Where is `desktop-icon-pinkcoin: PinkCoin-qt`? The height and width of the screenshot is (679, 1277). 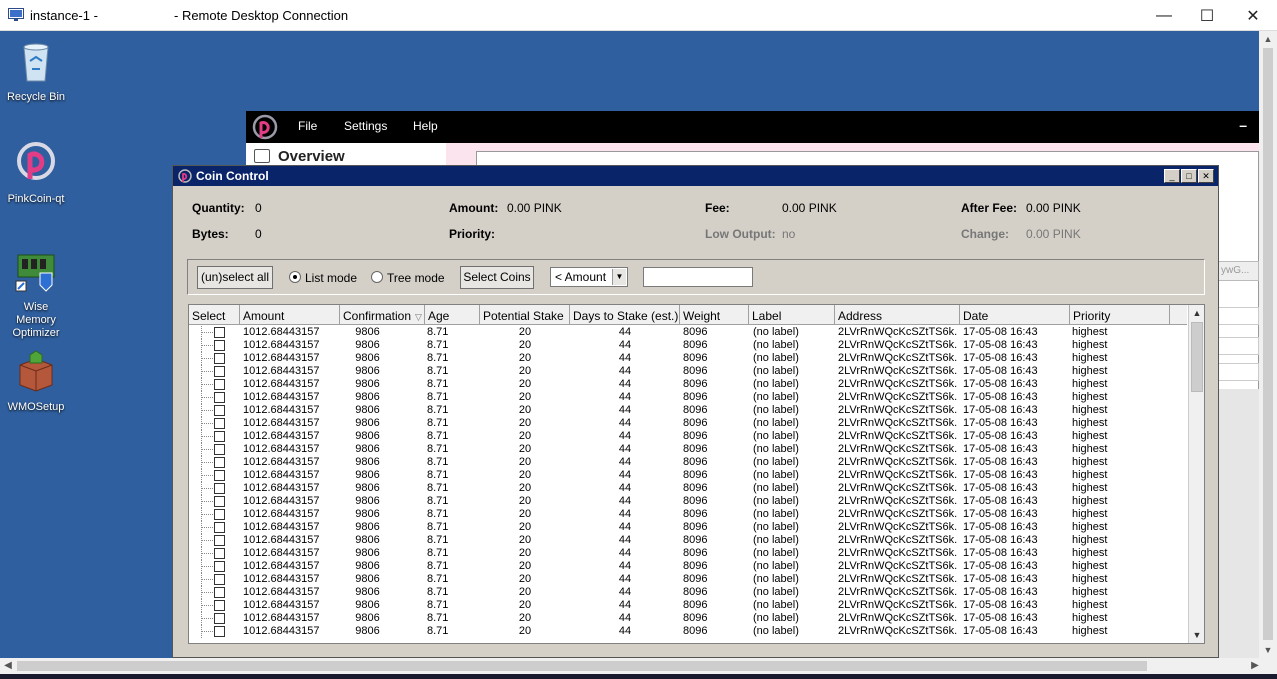 desktop-icon-pinkcoin: PinkCoin-qt is located at coordinates (36, 173).